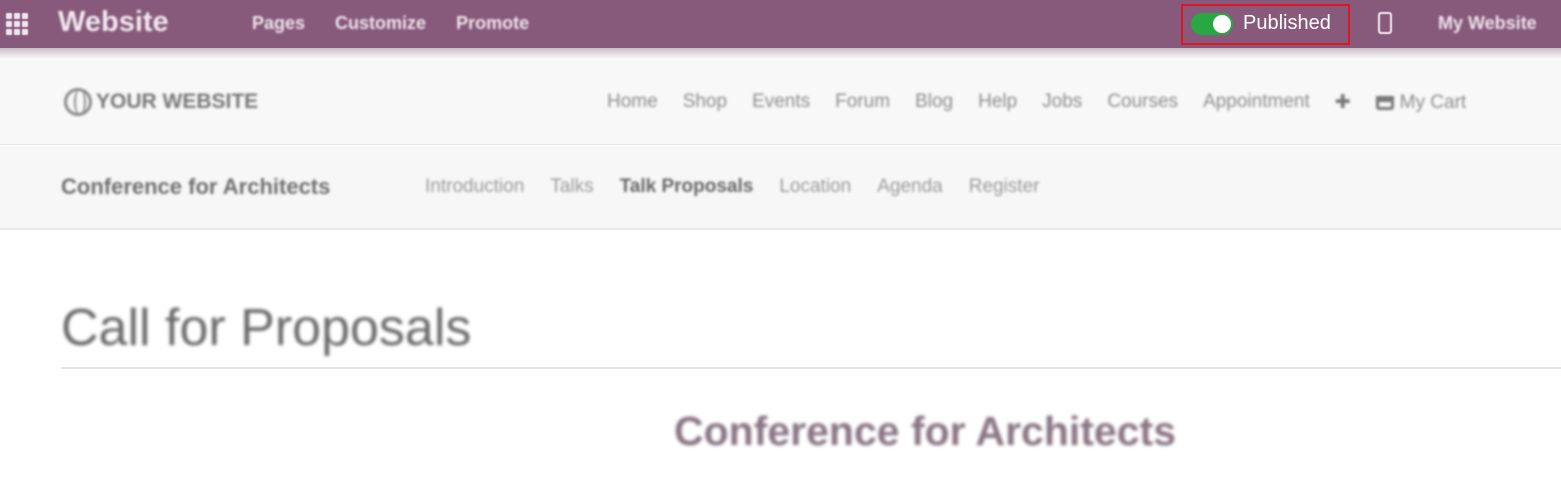  I want to click on event-tab-talk-proposals: Talk Proposals, so click(687, 187).